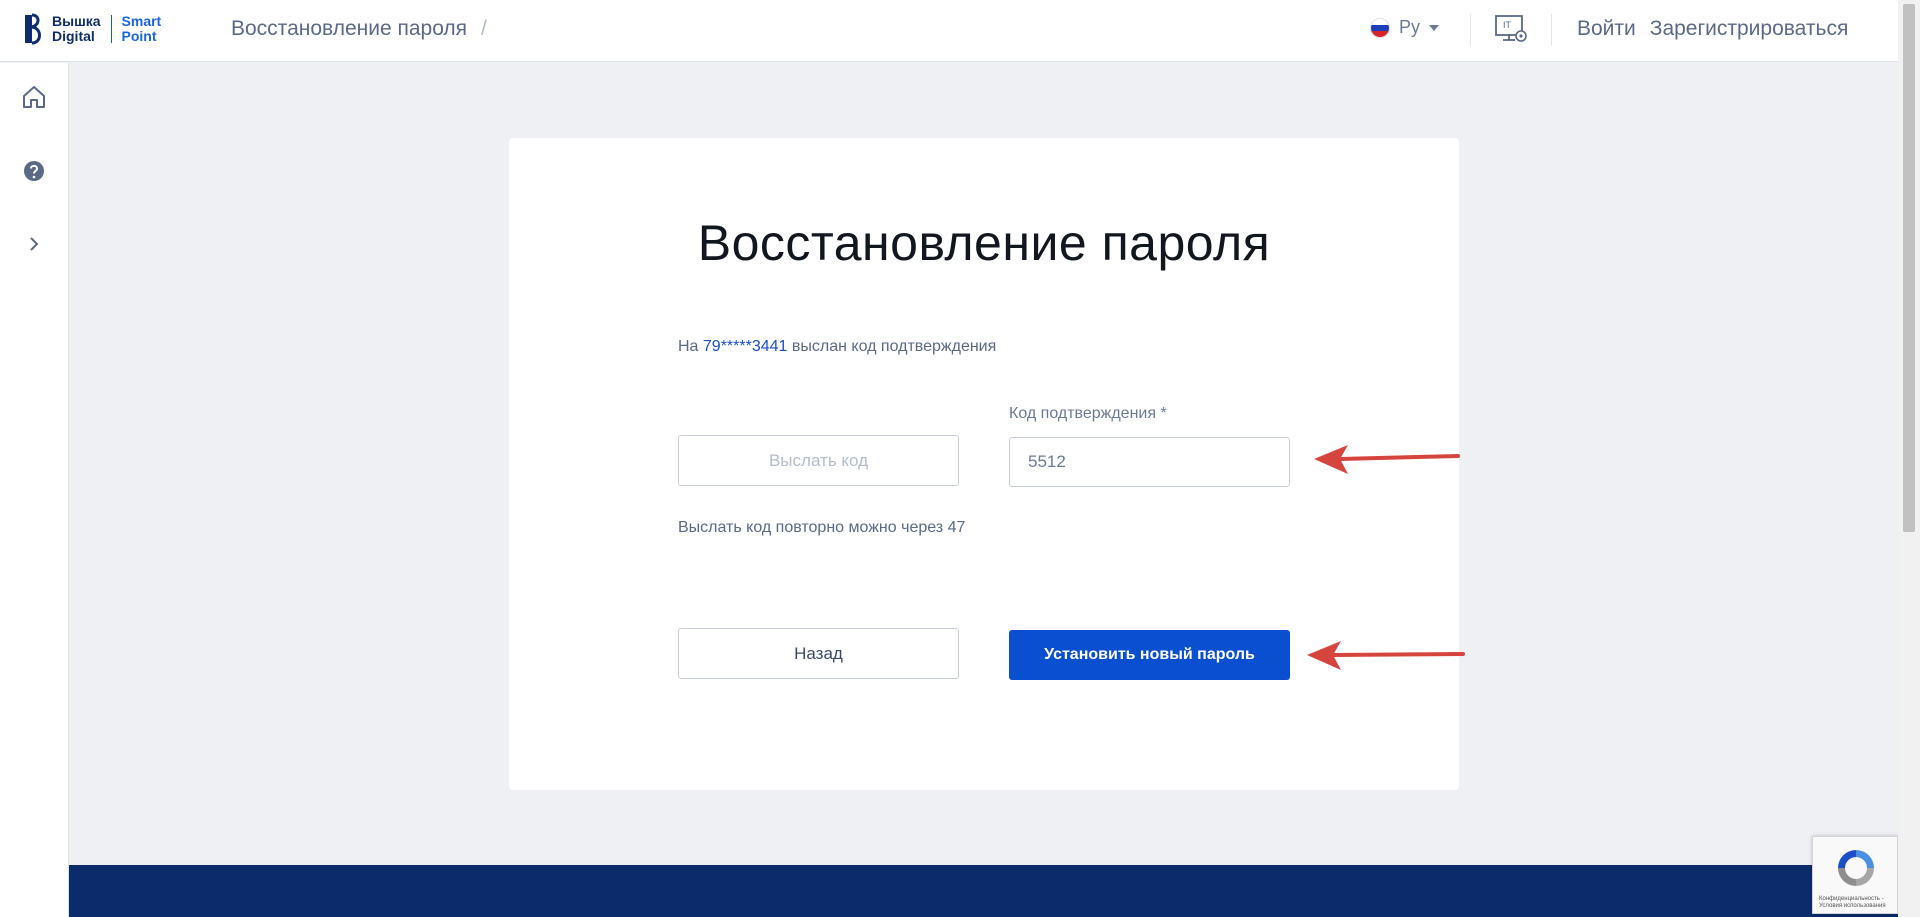 This screenshot has height=917, width=1920. I want to click on breadcrumb-current: Восстановление пароля, so click(349, 28).